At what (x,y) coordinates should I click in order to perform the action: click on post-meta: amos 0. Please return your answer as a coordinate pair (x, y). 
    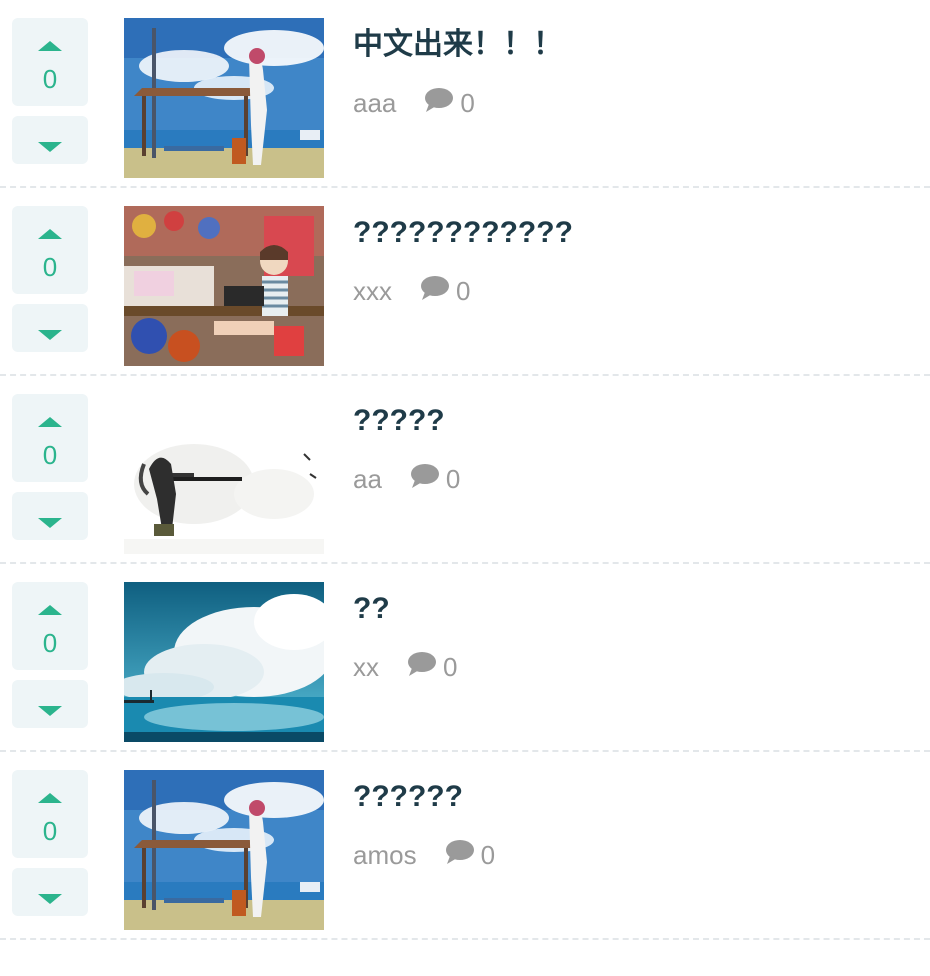
    Looking at the image, I should click on (424, 855).